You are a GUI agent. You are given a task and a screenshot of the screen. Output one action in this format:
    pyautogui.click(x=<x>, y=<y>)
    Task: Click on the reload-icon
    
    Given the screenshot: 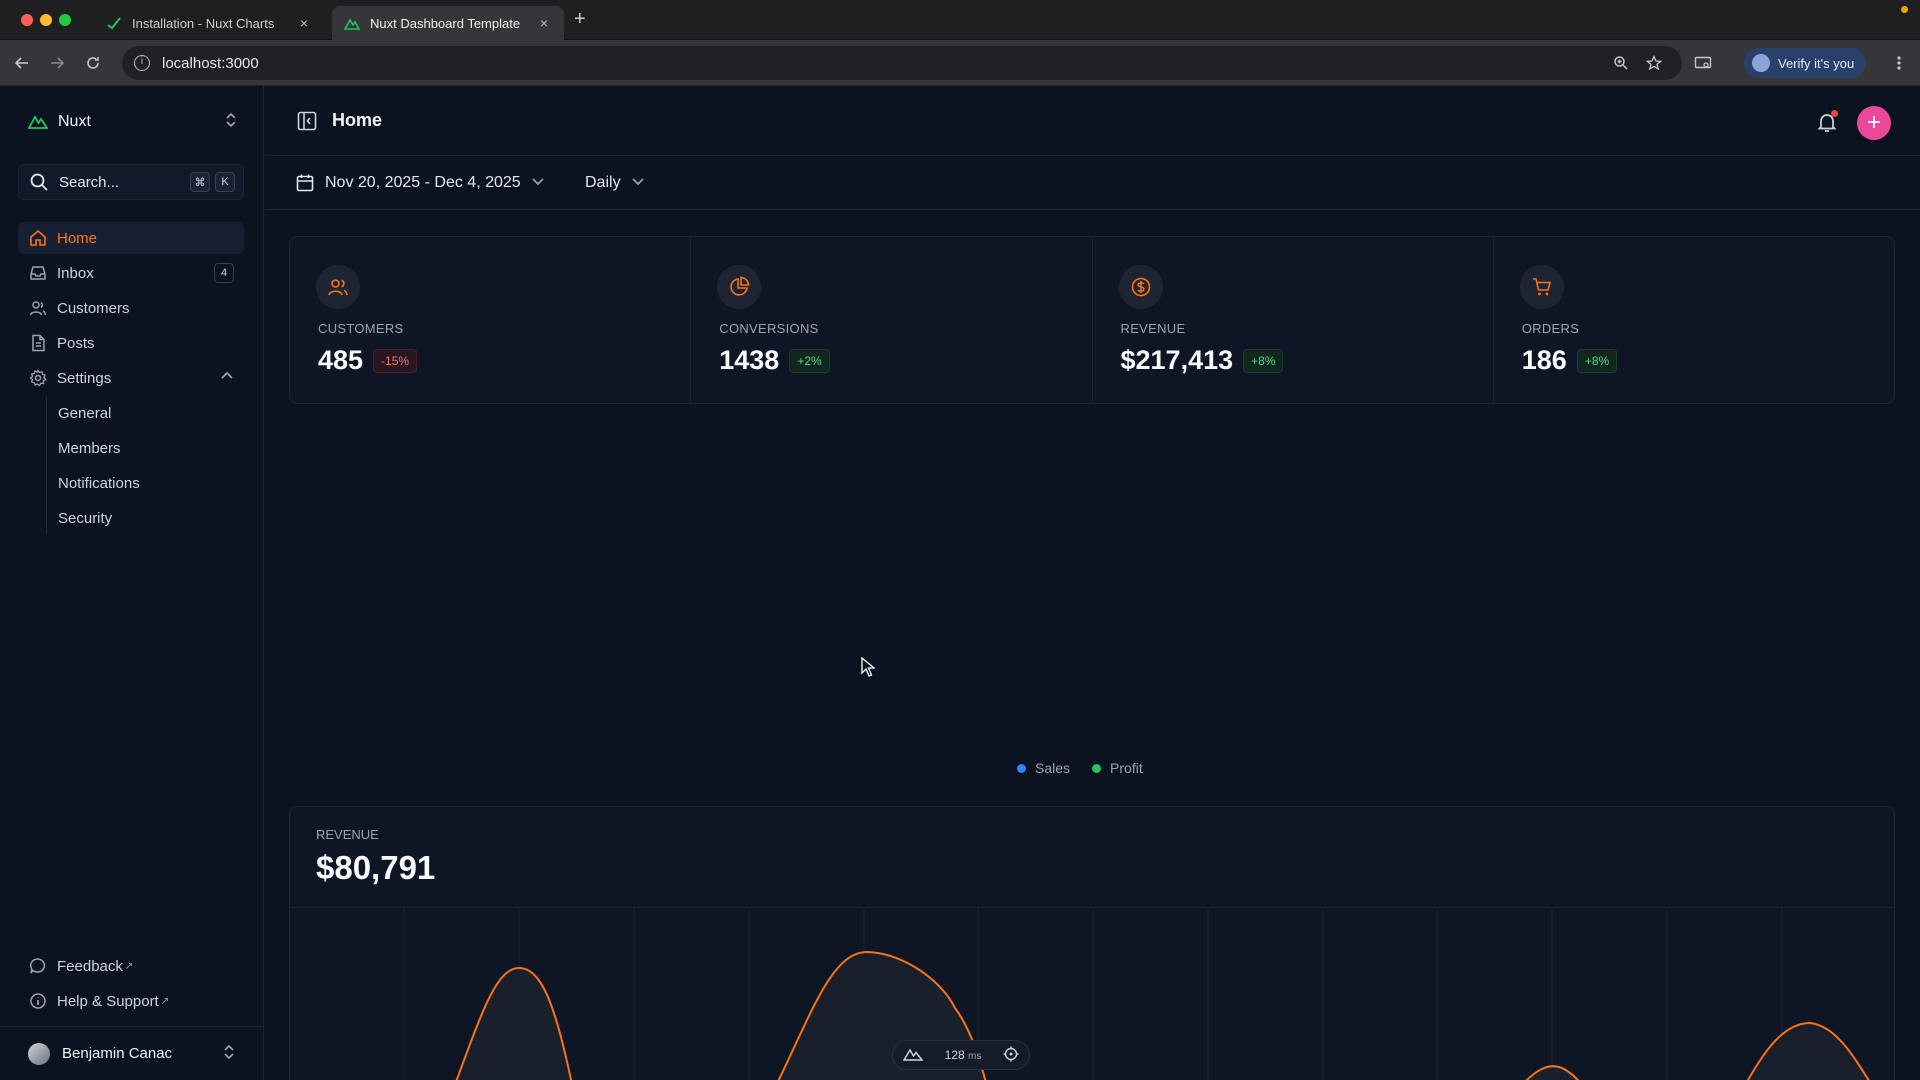 What is the action you would take?
    pyautogui.click(x=93, y=63)
    